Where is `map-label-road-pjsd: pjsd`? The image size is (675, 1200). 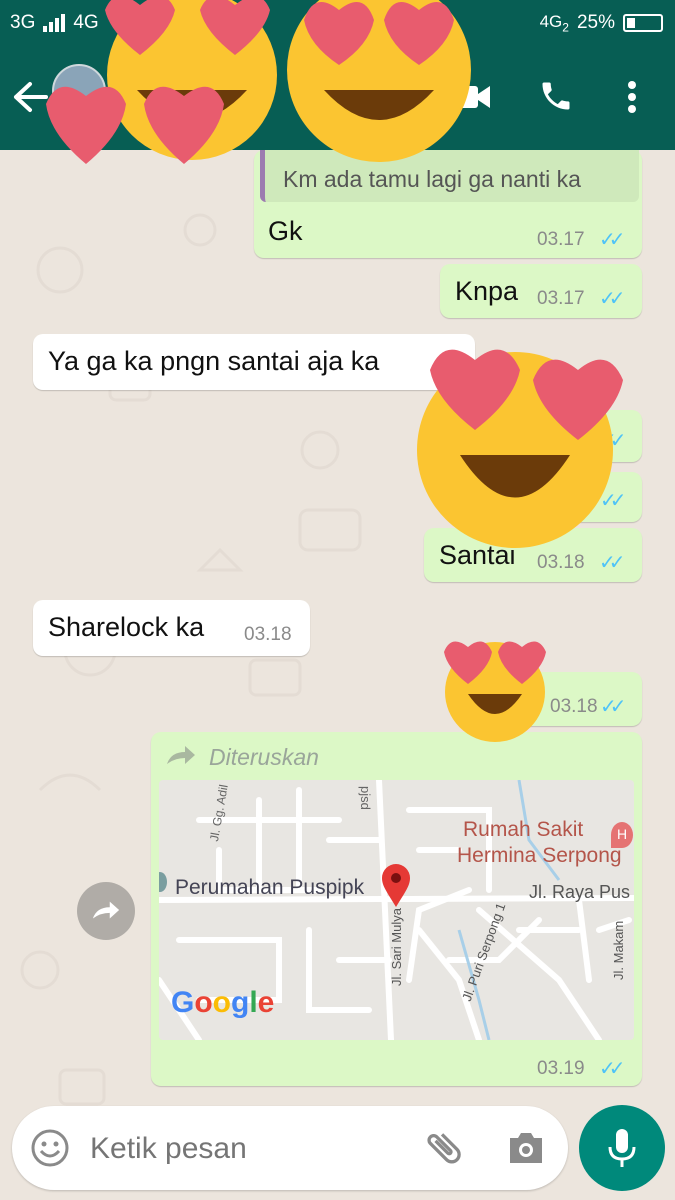 map-label-road-pjsd: pjsd is located at coordinates (365, 798).